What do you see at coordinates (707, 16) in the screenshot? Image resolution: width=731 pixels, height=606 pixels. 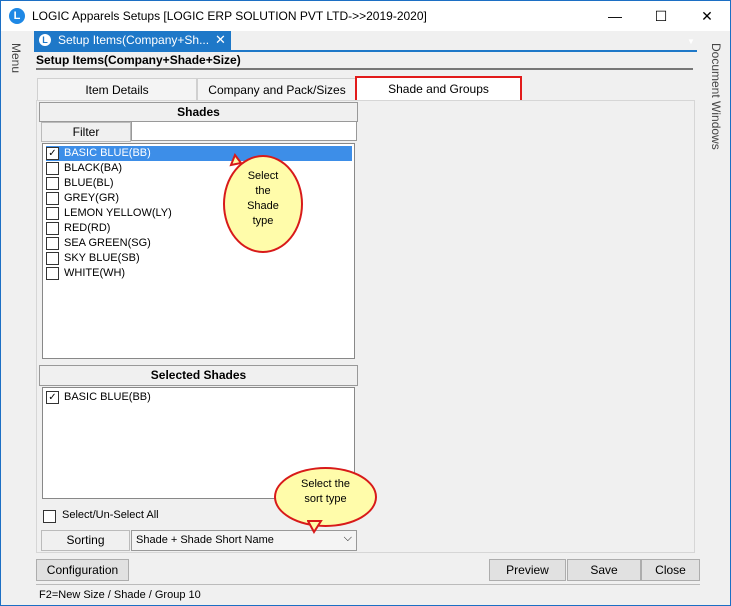 I see `close-window-button: ✕` at bounding box center [707, 16].